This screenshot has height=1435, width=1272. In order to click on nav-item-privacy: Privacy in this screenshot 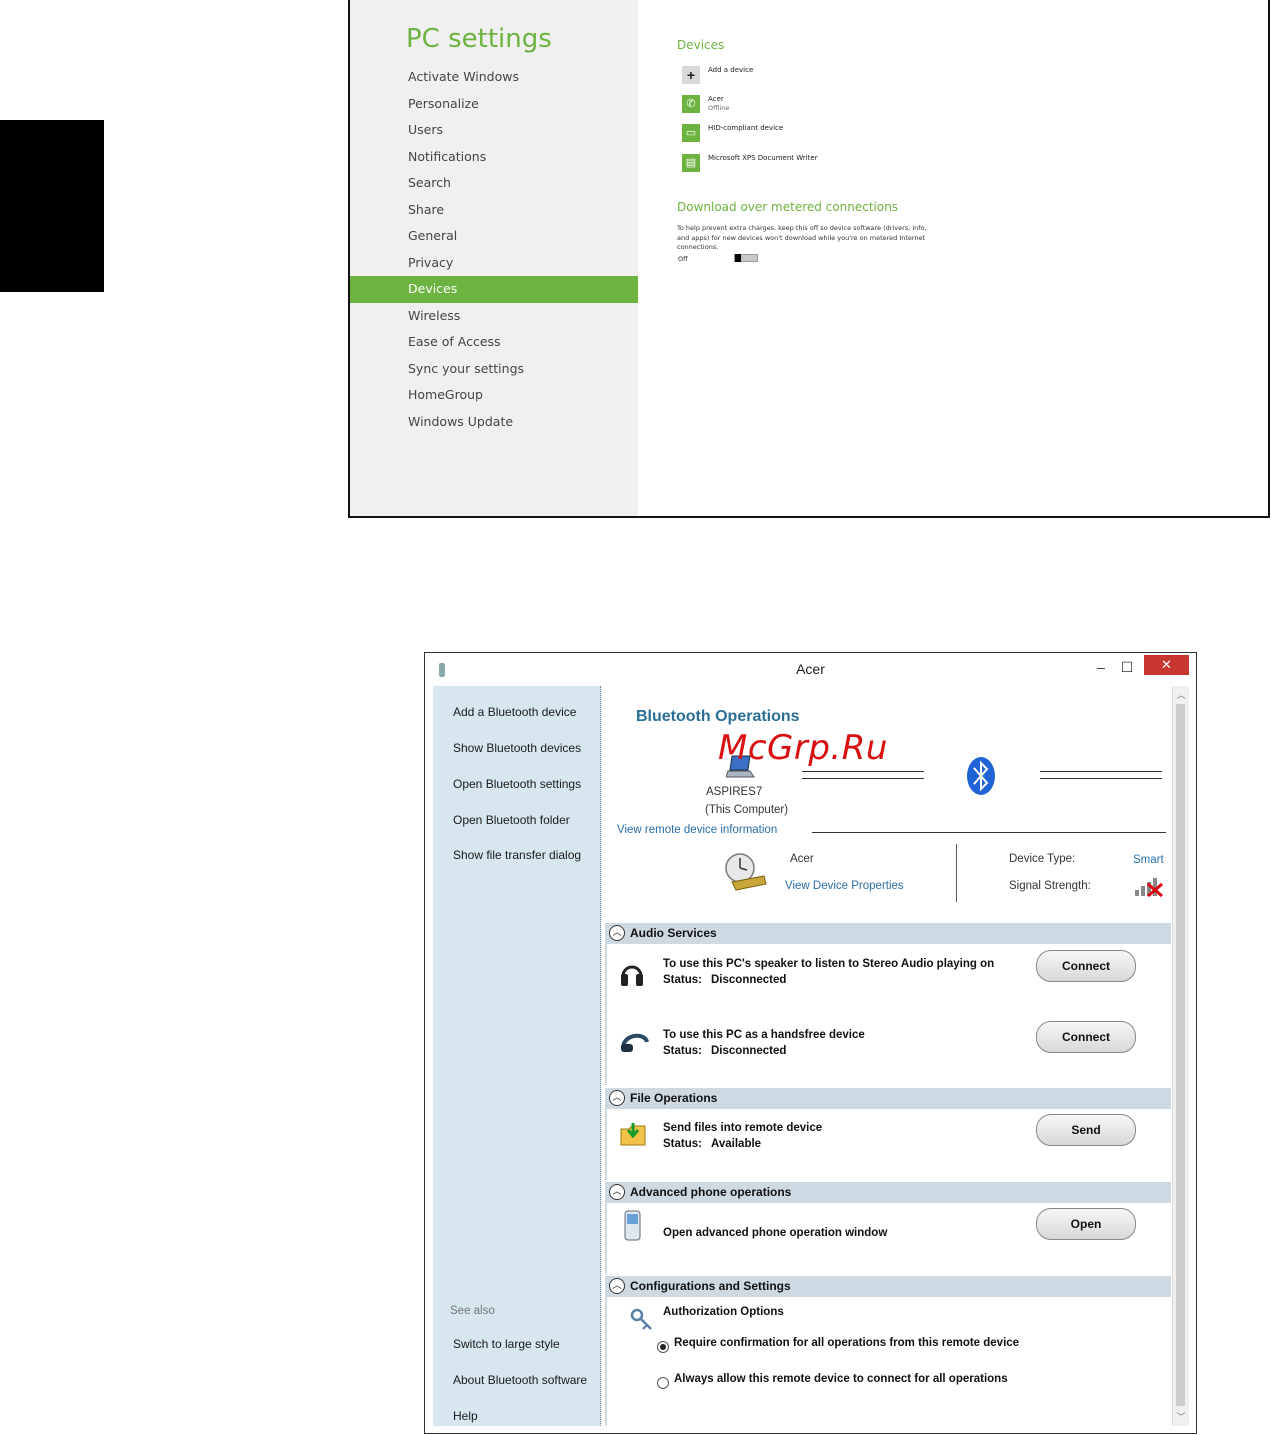, I will do `click(494, 263)`.